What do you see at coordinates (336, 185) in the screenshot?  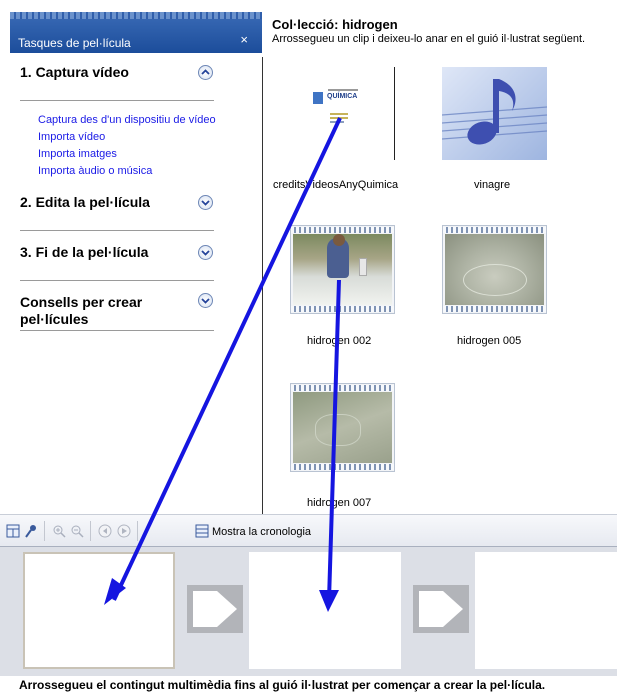 I see `clip-label: creditsVideosAnyQuimica` at bounding box center [336, 185].